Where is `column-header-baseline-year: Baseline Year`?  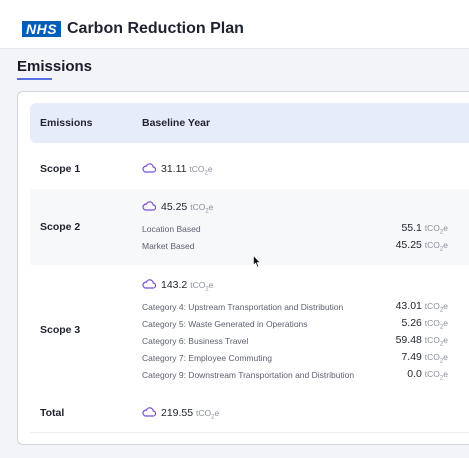 column-header-baseline-year: Baseline Year is located at coordinates (176, 123).